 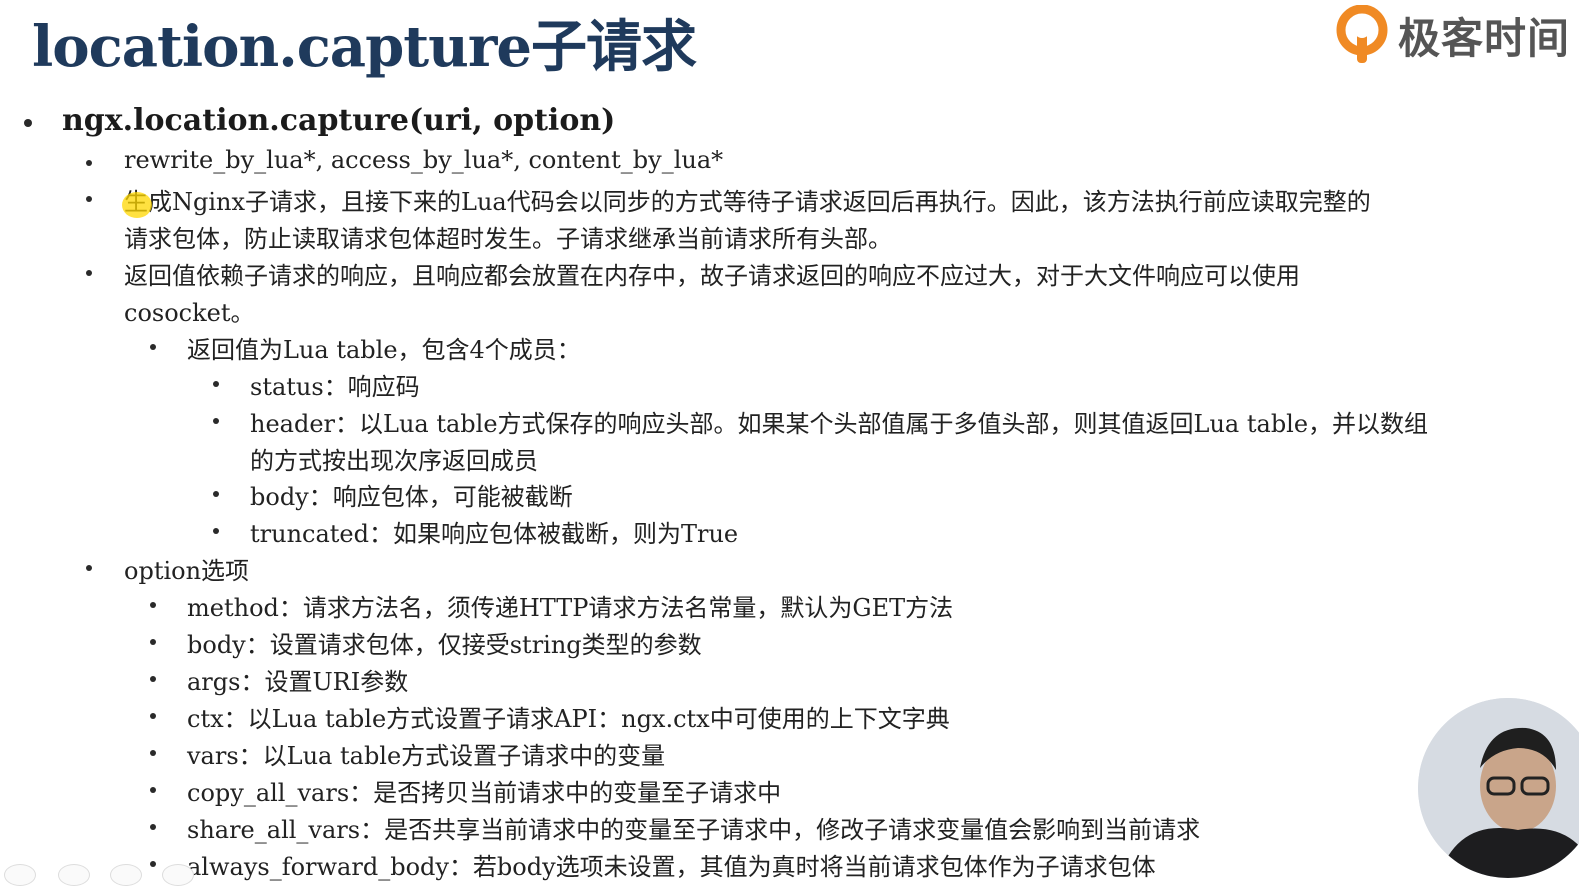 I want to click on list-item-level-4: truncated：如果响应包体被截断，则为True, so click(x=494, y=534).